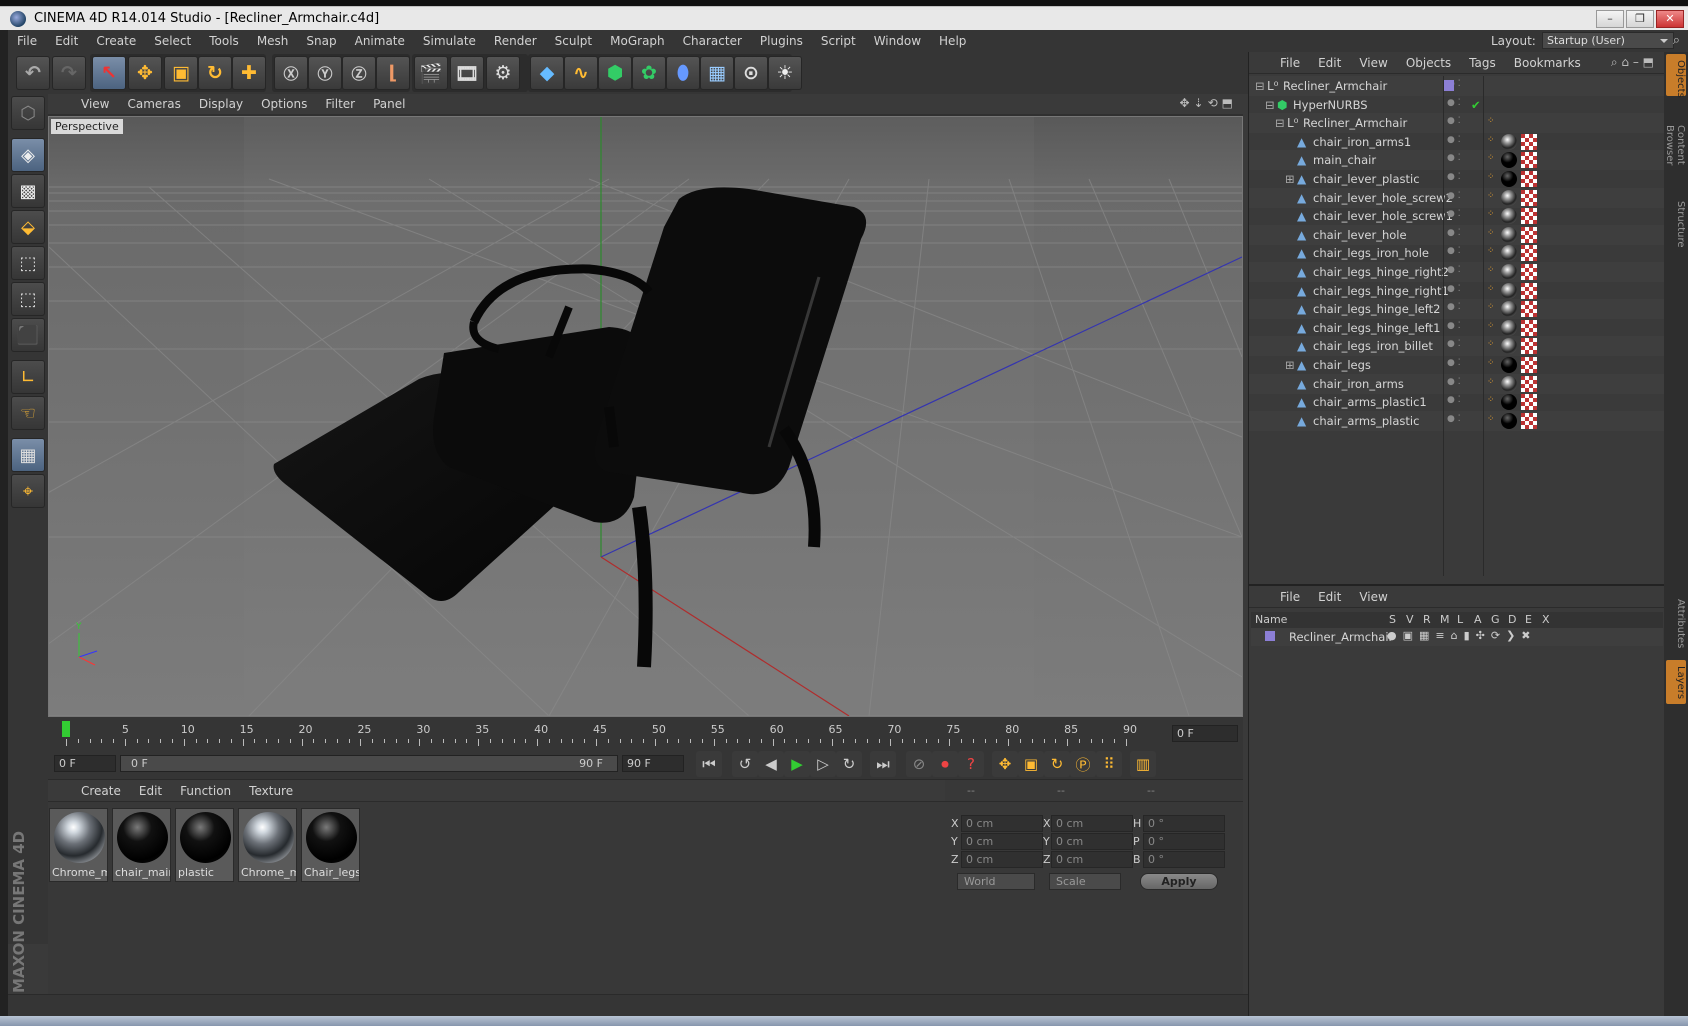  I want to click on layer-col-locked: L, so click(1460, 619).